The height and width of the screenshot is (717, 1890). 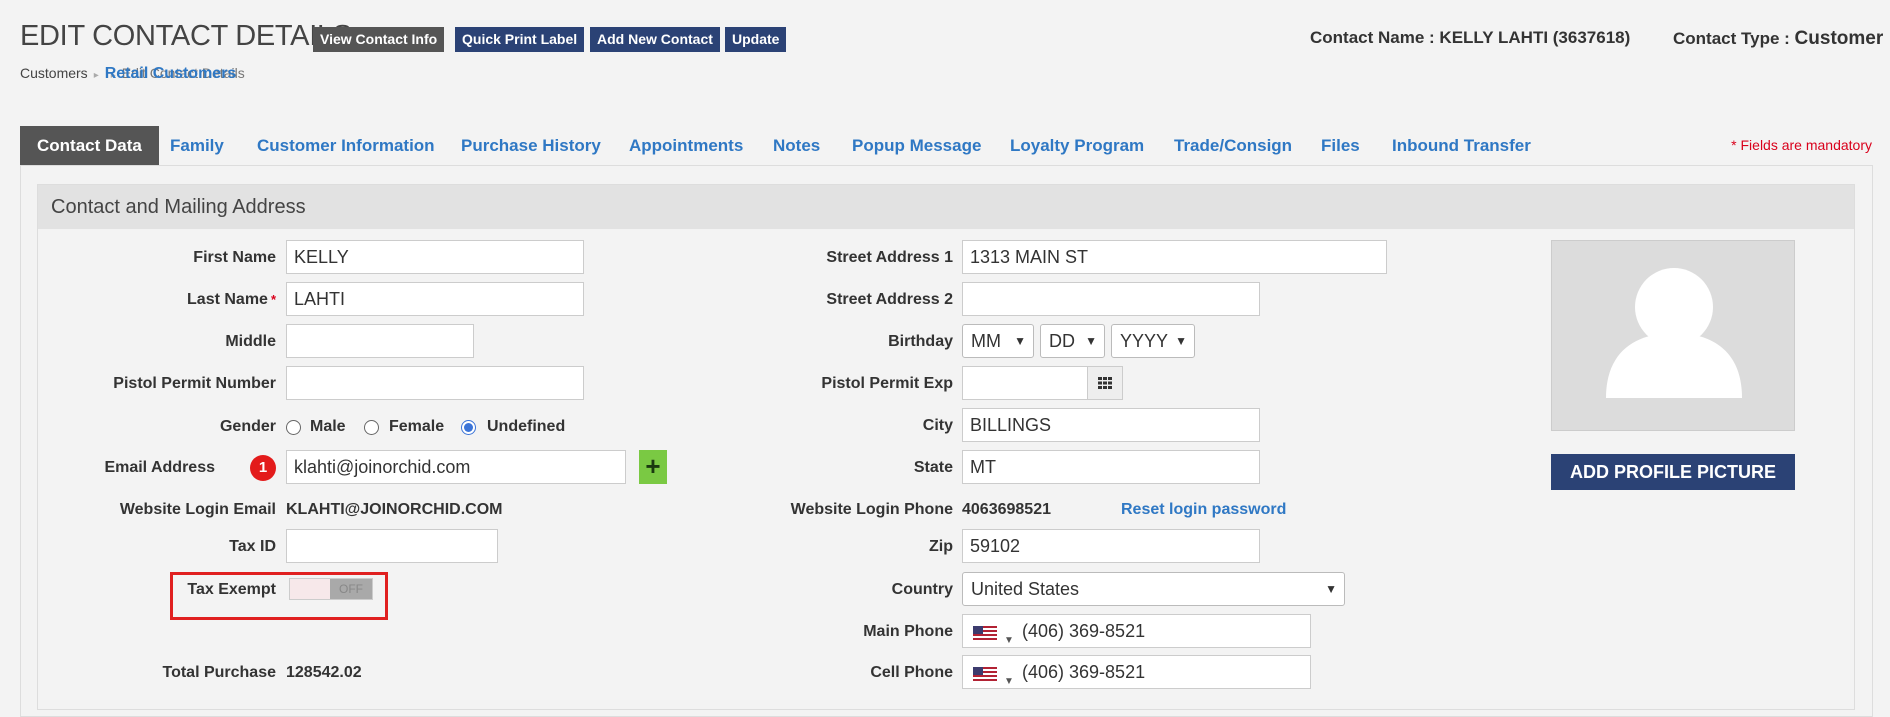 What do you see at coordinates (324, 672) in the screenshot?
I see `total-purchase-value: 128542.02` at bounding box center [324, 672].